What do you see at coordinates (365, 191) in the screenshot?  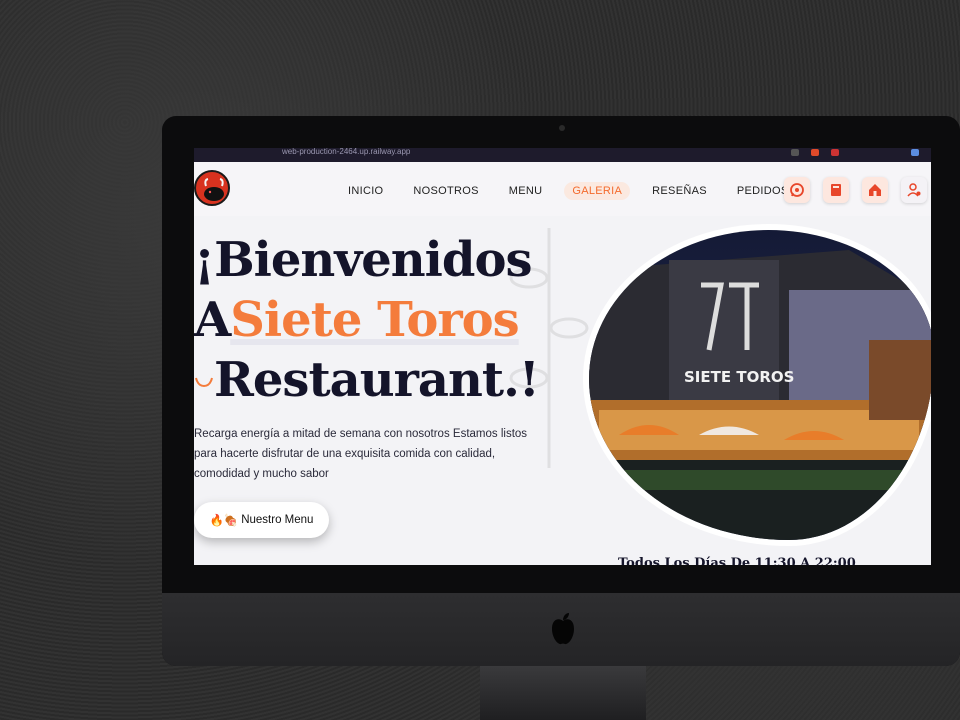 I see `nav-item-inicio: INICIO` at bounding box center [365, 191].